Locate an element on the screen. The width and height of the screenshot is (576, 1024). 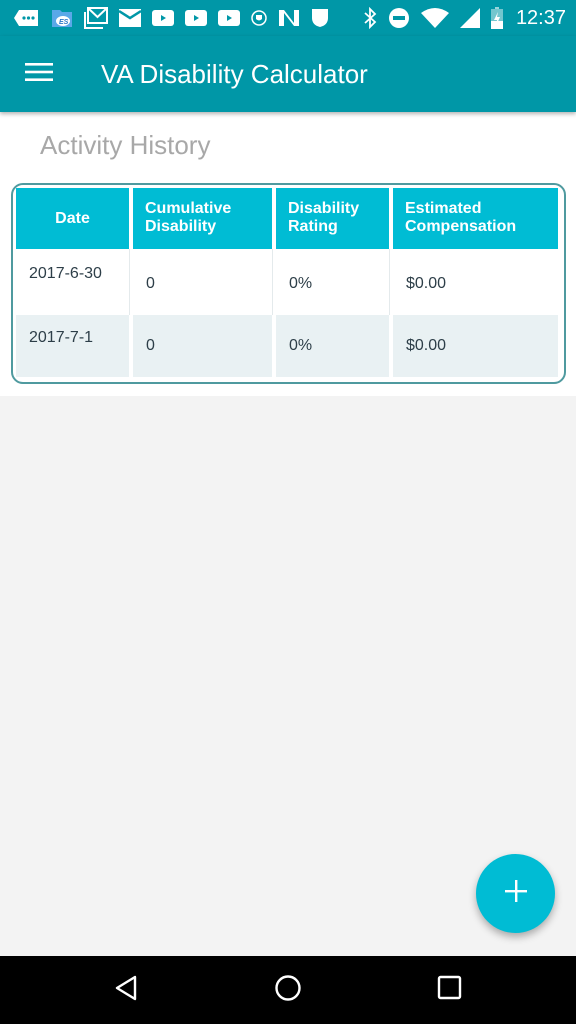
do-not-disturb-icon is located at coordinates (399, 18).